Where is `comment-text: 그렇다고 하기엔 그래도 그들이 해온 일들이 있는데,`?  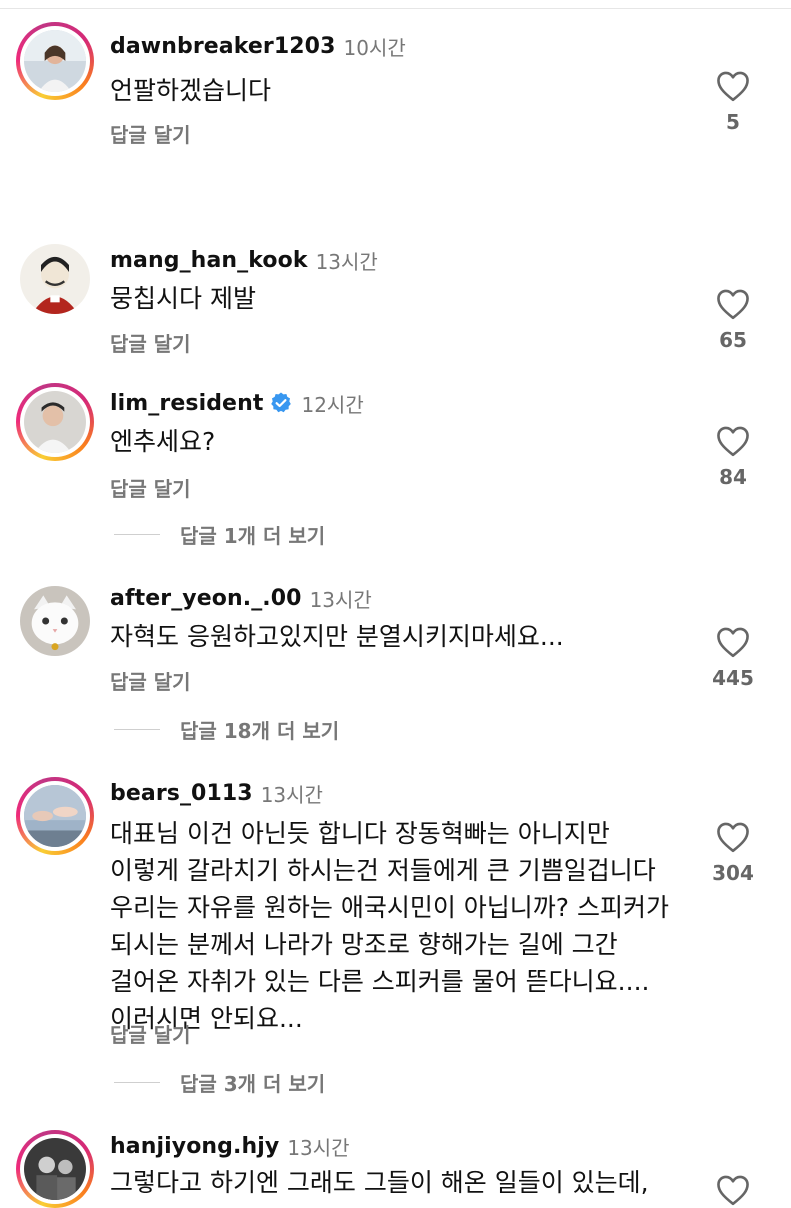
comment-text: 그렇다고 하기엔 그래도 그들이 해온 일들이 있는데, is located at coordinates (379, 1182).